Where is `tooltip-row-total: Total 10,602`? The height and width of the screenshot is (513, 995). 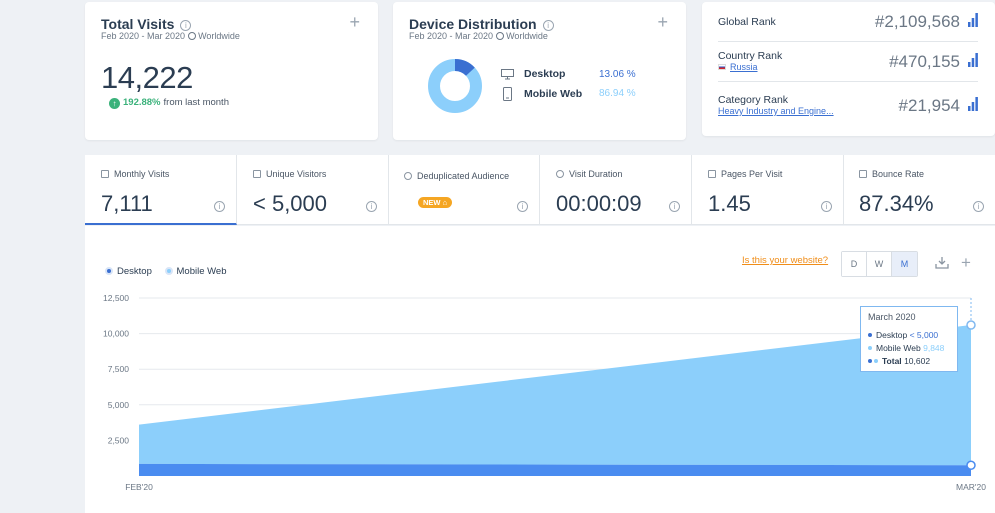
tooltip-row-total: Total 10,602 is located at coordinates (909, 361).